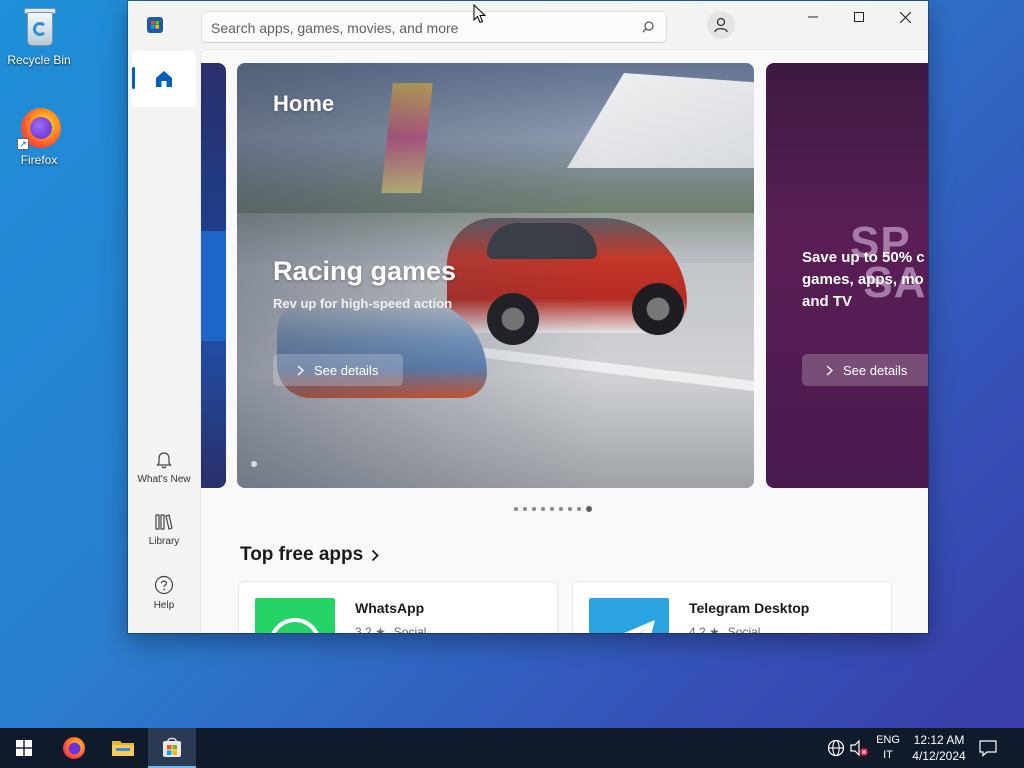  Describe the element at coordinates (213, 275) in the screenshot. I see `hero-card-previous` at that location.